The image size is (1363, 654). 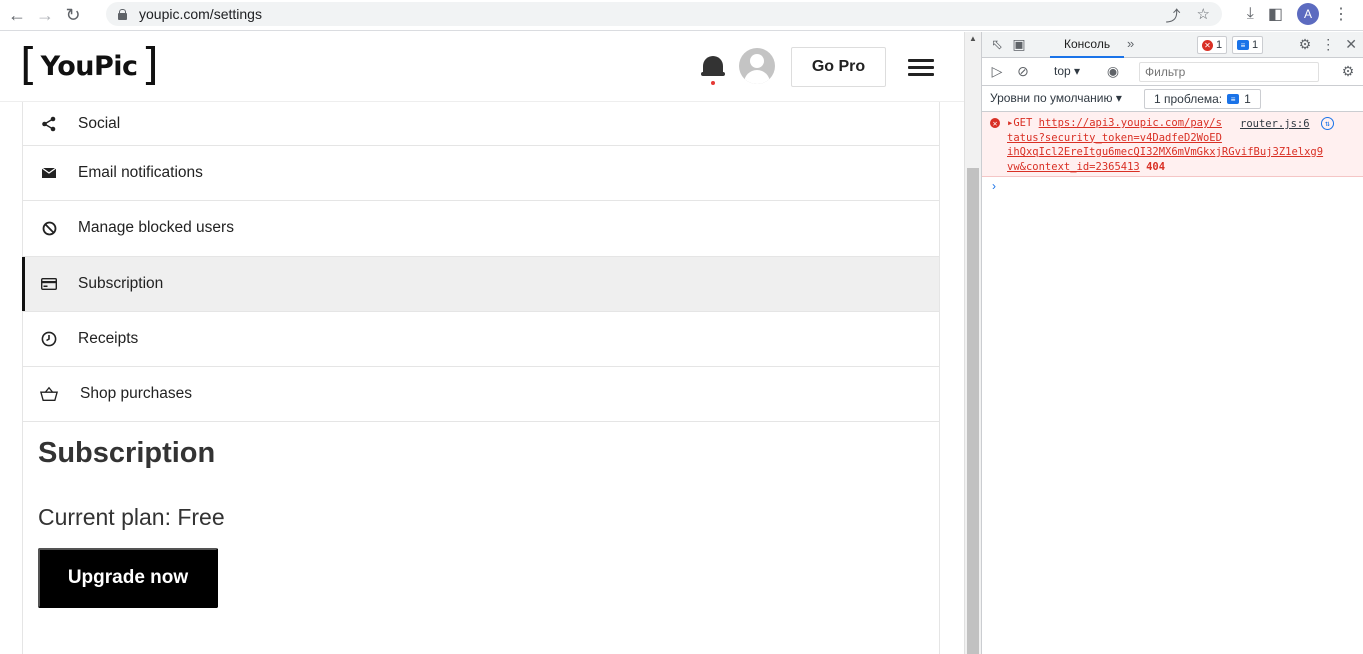 I want to click on network-request-icon: ⇅, so click(x=1327, y=123).